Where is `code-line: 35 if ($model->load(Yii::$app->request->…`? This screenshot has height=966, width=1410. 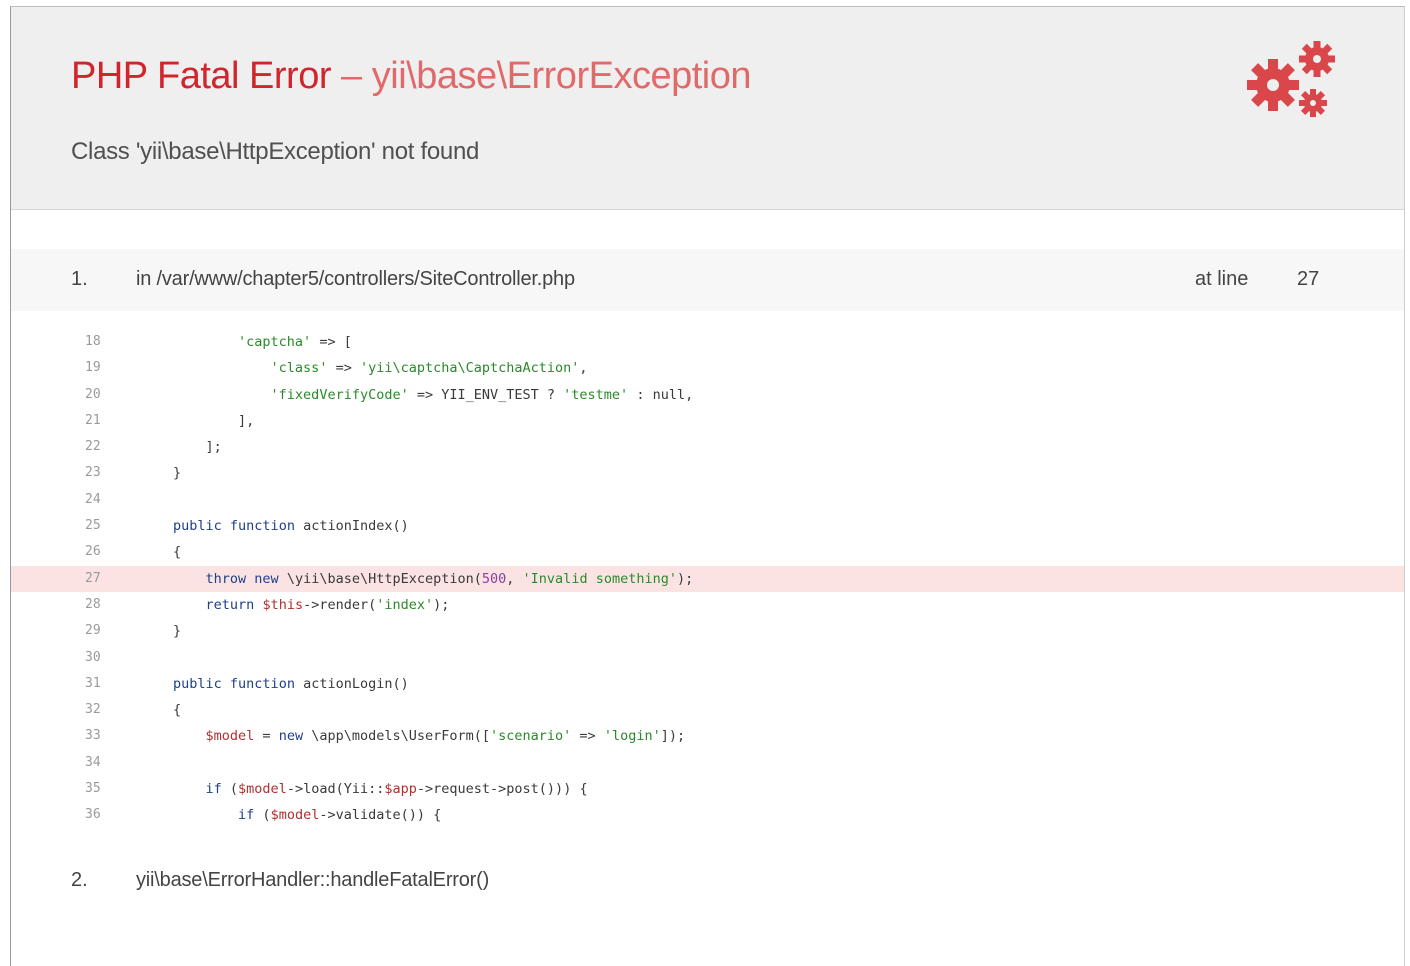 code-line: 35 if ($model->load(Yii::$app->request->… is located at coordinates (707, 789).